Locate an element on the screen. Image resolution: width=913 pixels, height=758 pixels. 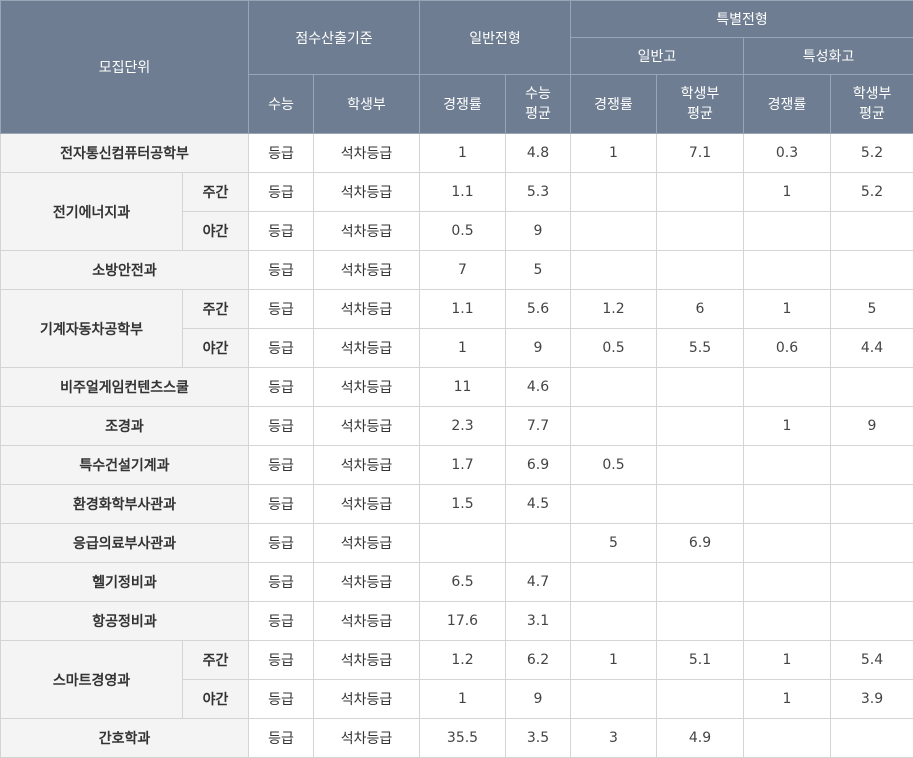
cell-general-rate: 7 is located at coordinates (463, 270).